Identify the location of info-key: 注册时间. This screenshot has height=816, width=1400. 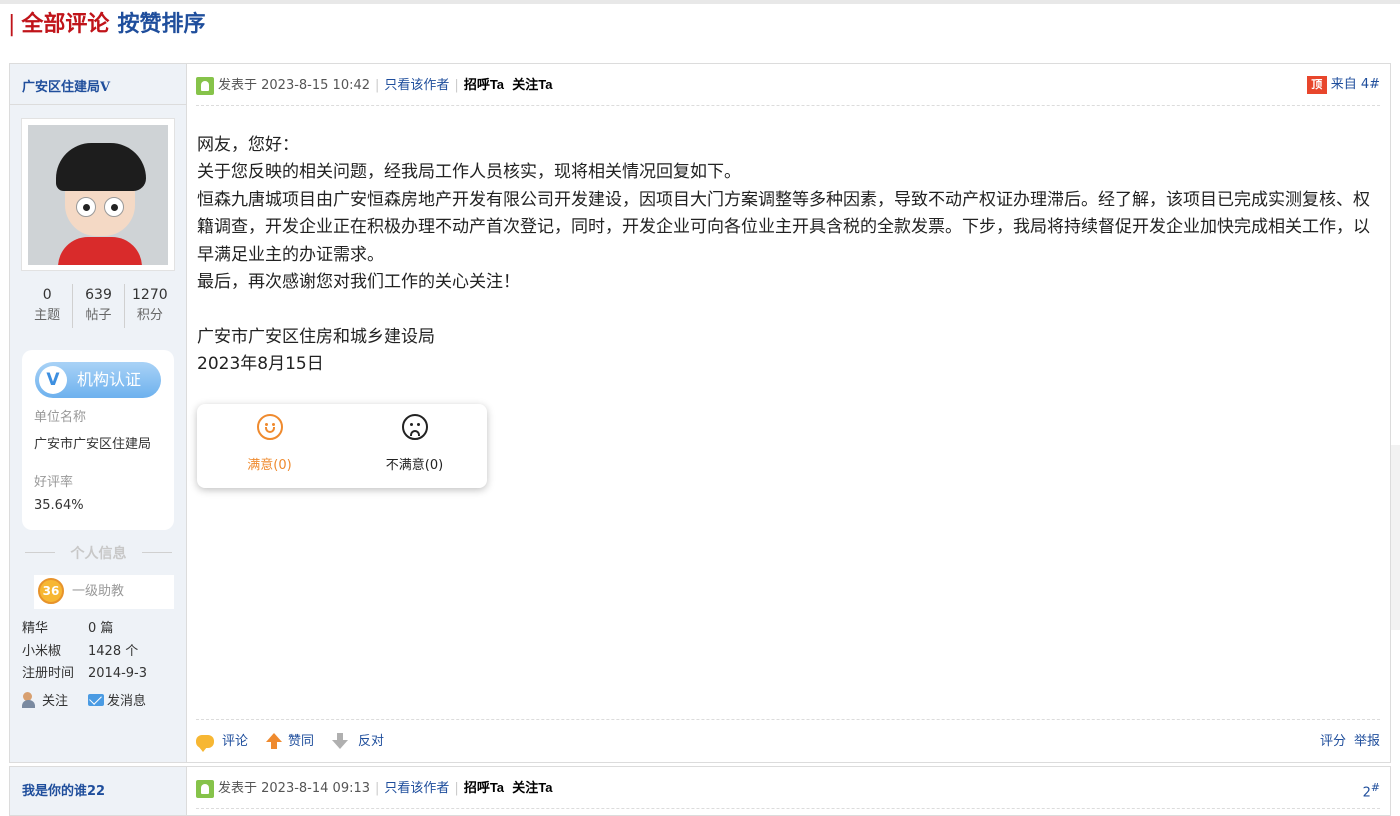
(48, 673).